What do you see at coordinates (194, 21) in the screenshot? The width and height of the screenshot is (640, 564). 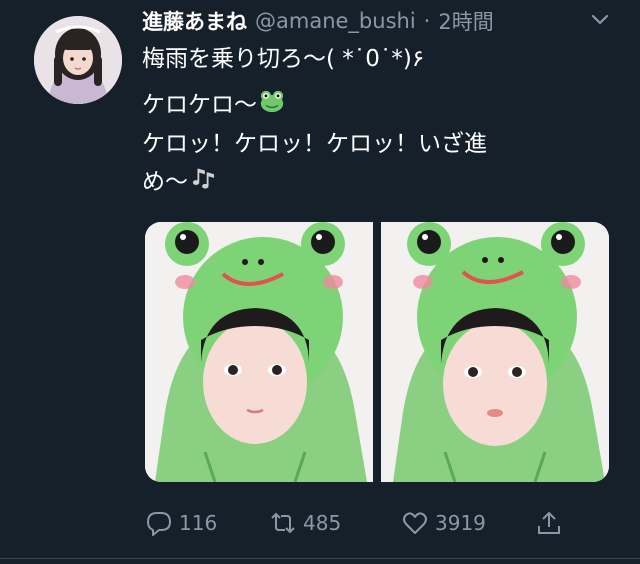 I see `author-name: 進藤あまね` at bounding box center [194, 21].